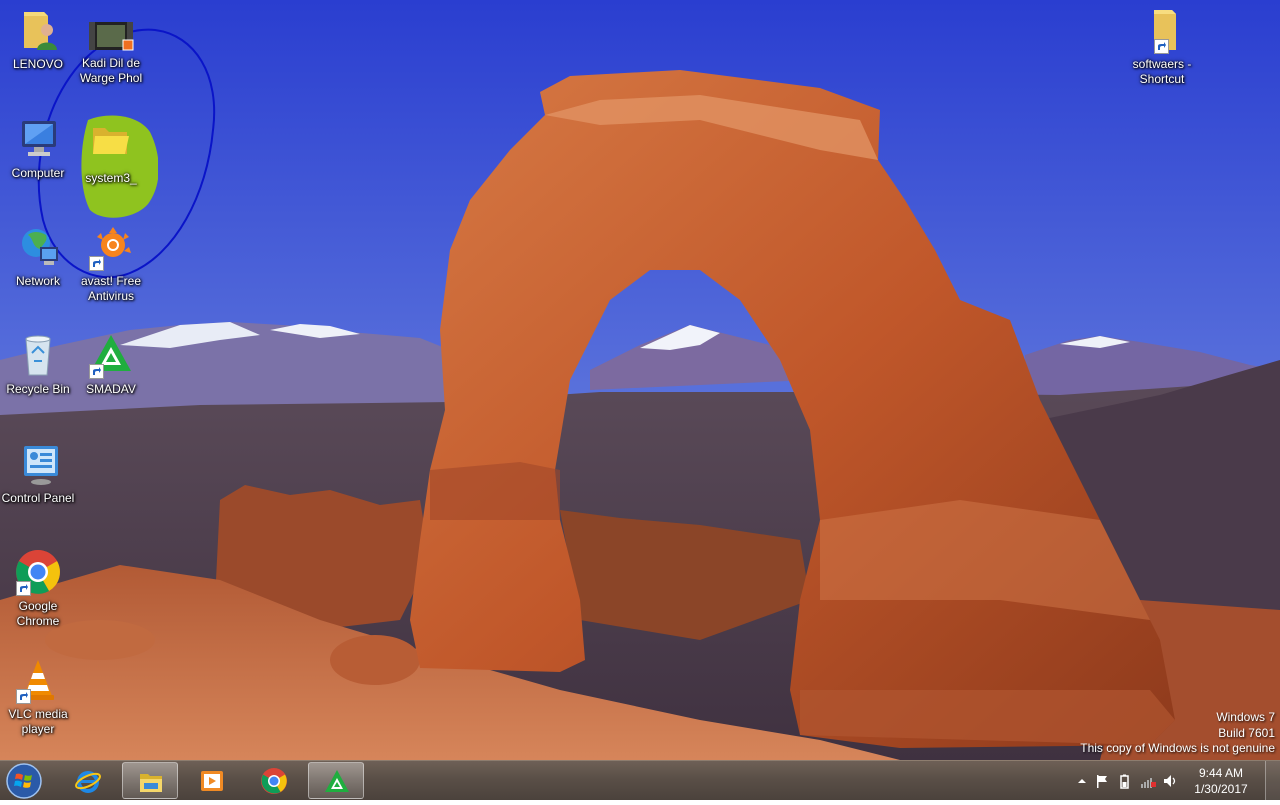 This screenshot has height=805, width=1280. I want to click on desktop-icon-softwaers-shortcut: softwaers - Shortcut, so click(1162, 46).